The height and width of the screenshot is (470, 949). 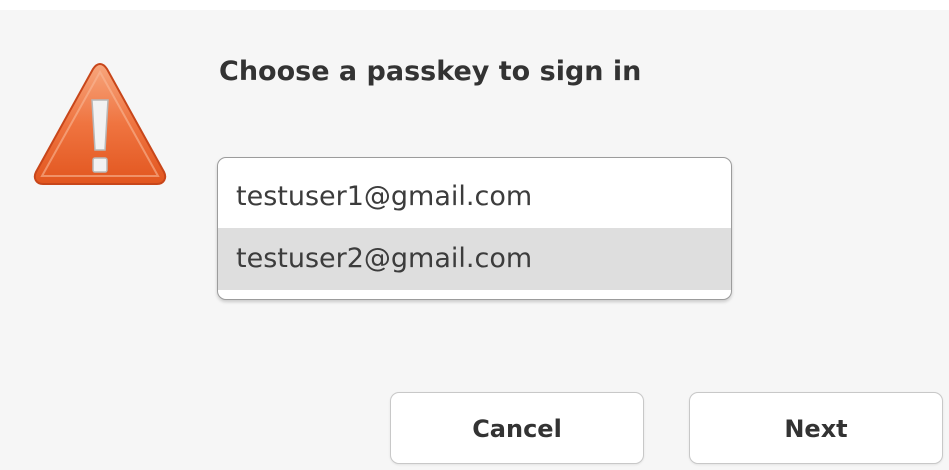 I want to click on next-button: Next, so click(x=816, y=428).